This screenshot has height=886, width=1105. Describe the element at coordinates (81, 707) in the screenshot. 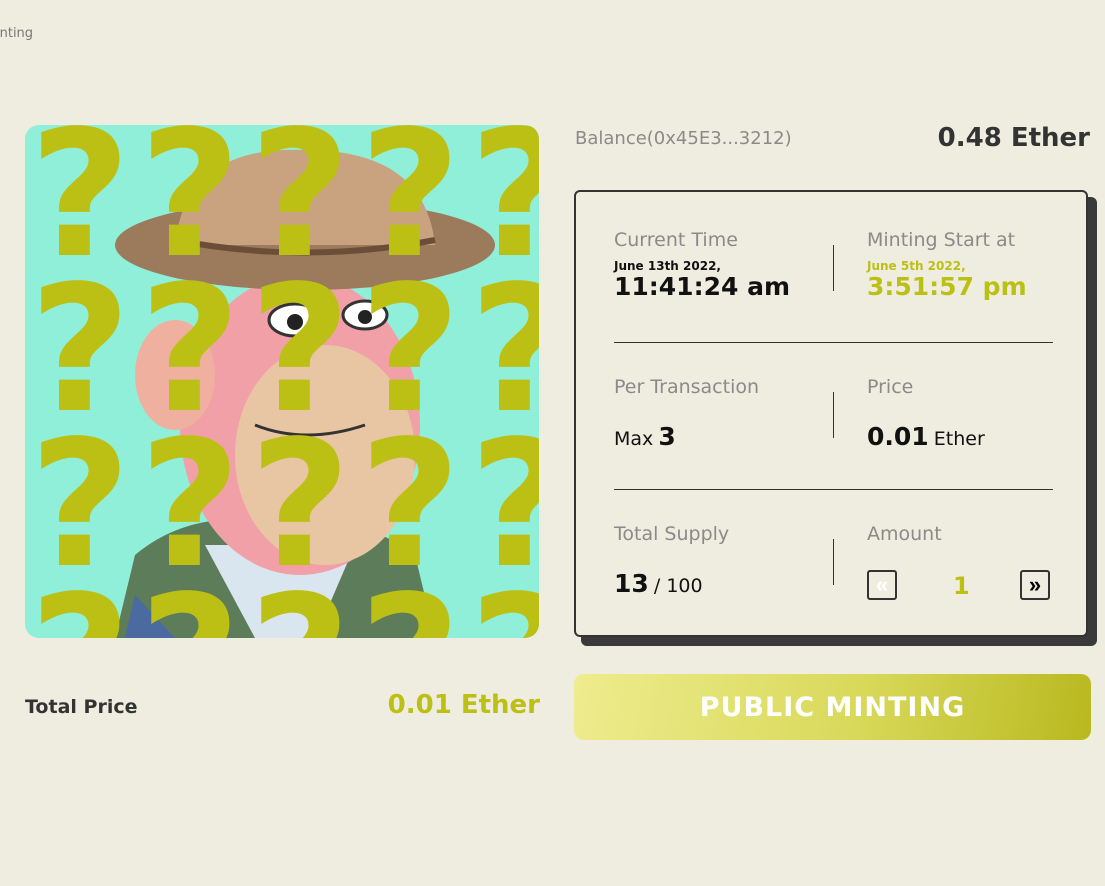

I see `total-price-label: Total Price` at that location.